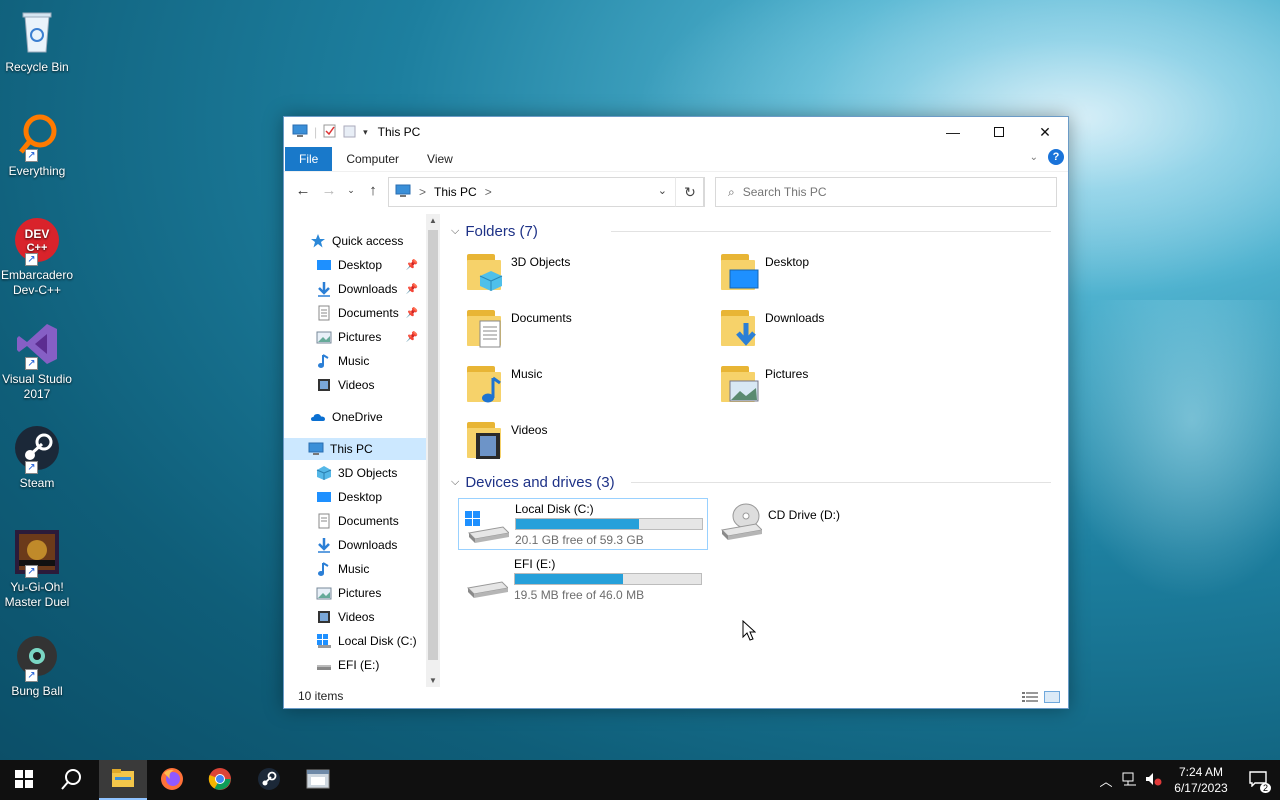 The height and width of the screenshot is (800, 1280). I want to click on minimize-button: —, so click(953, 132).